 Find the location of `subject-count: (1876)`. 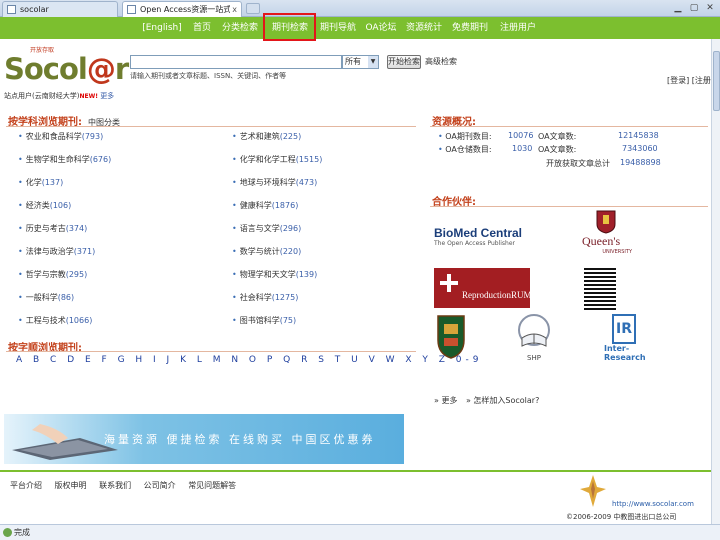

subject-count: (1876) is located at coordinates (285, 205).